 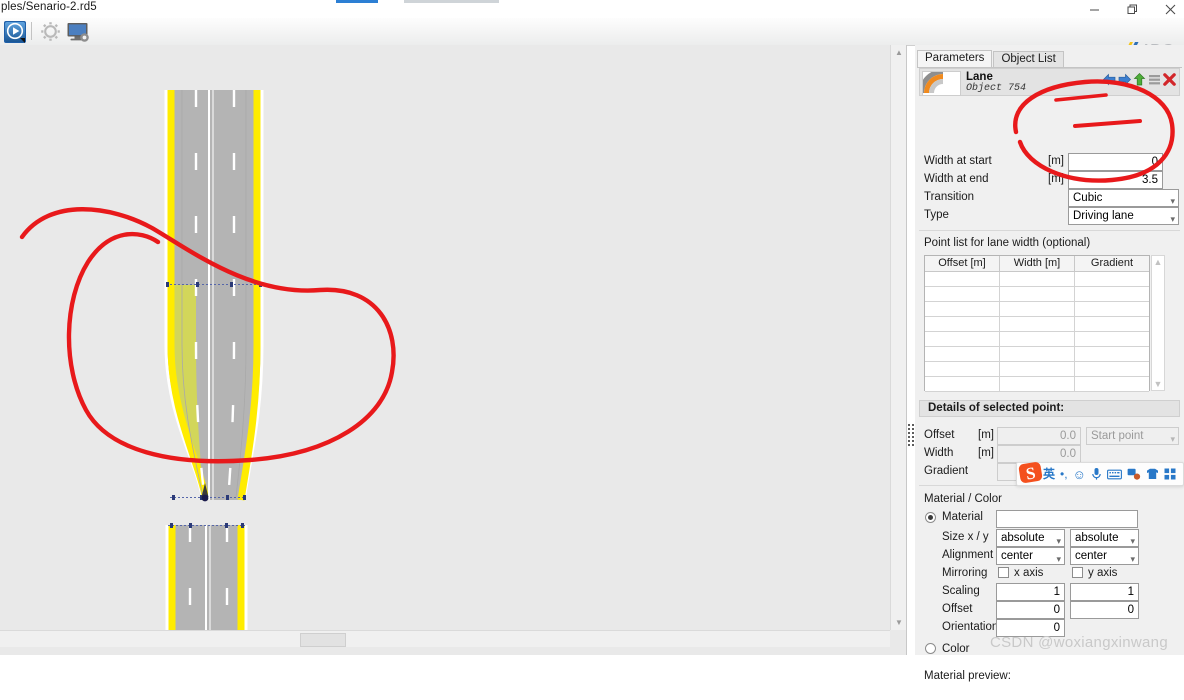 I want to click on offset-x-input: 0, so click(x=1030, y=610).